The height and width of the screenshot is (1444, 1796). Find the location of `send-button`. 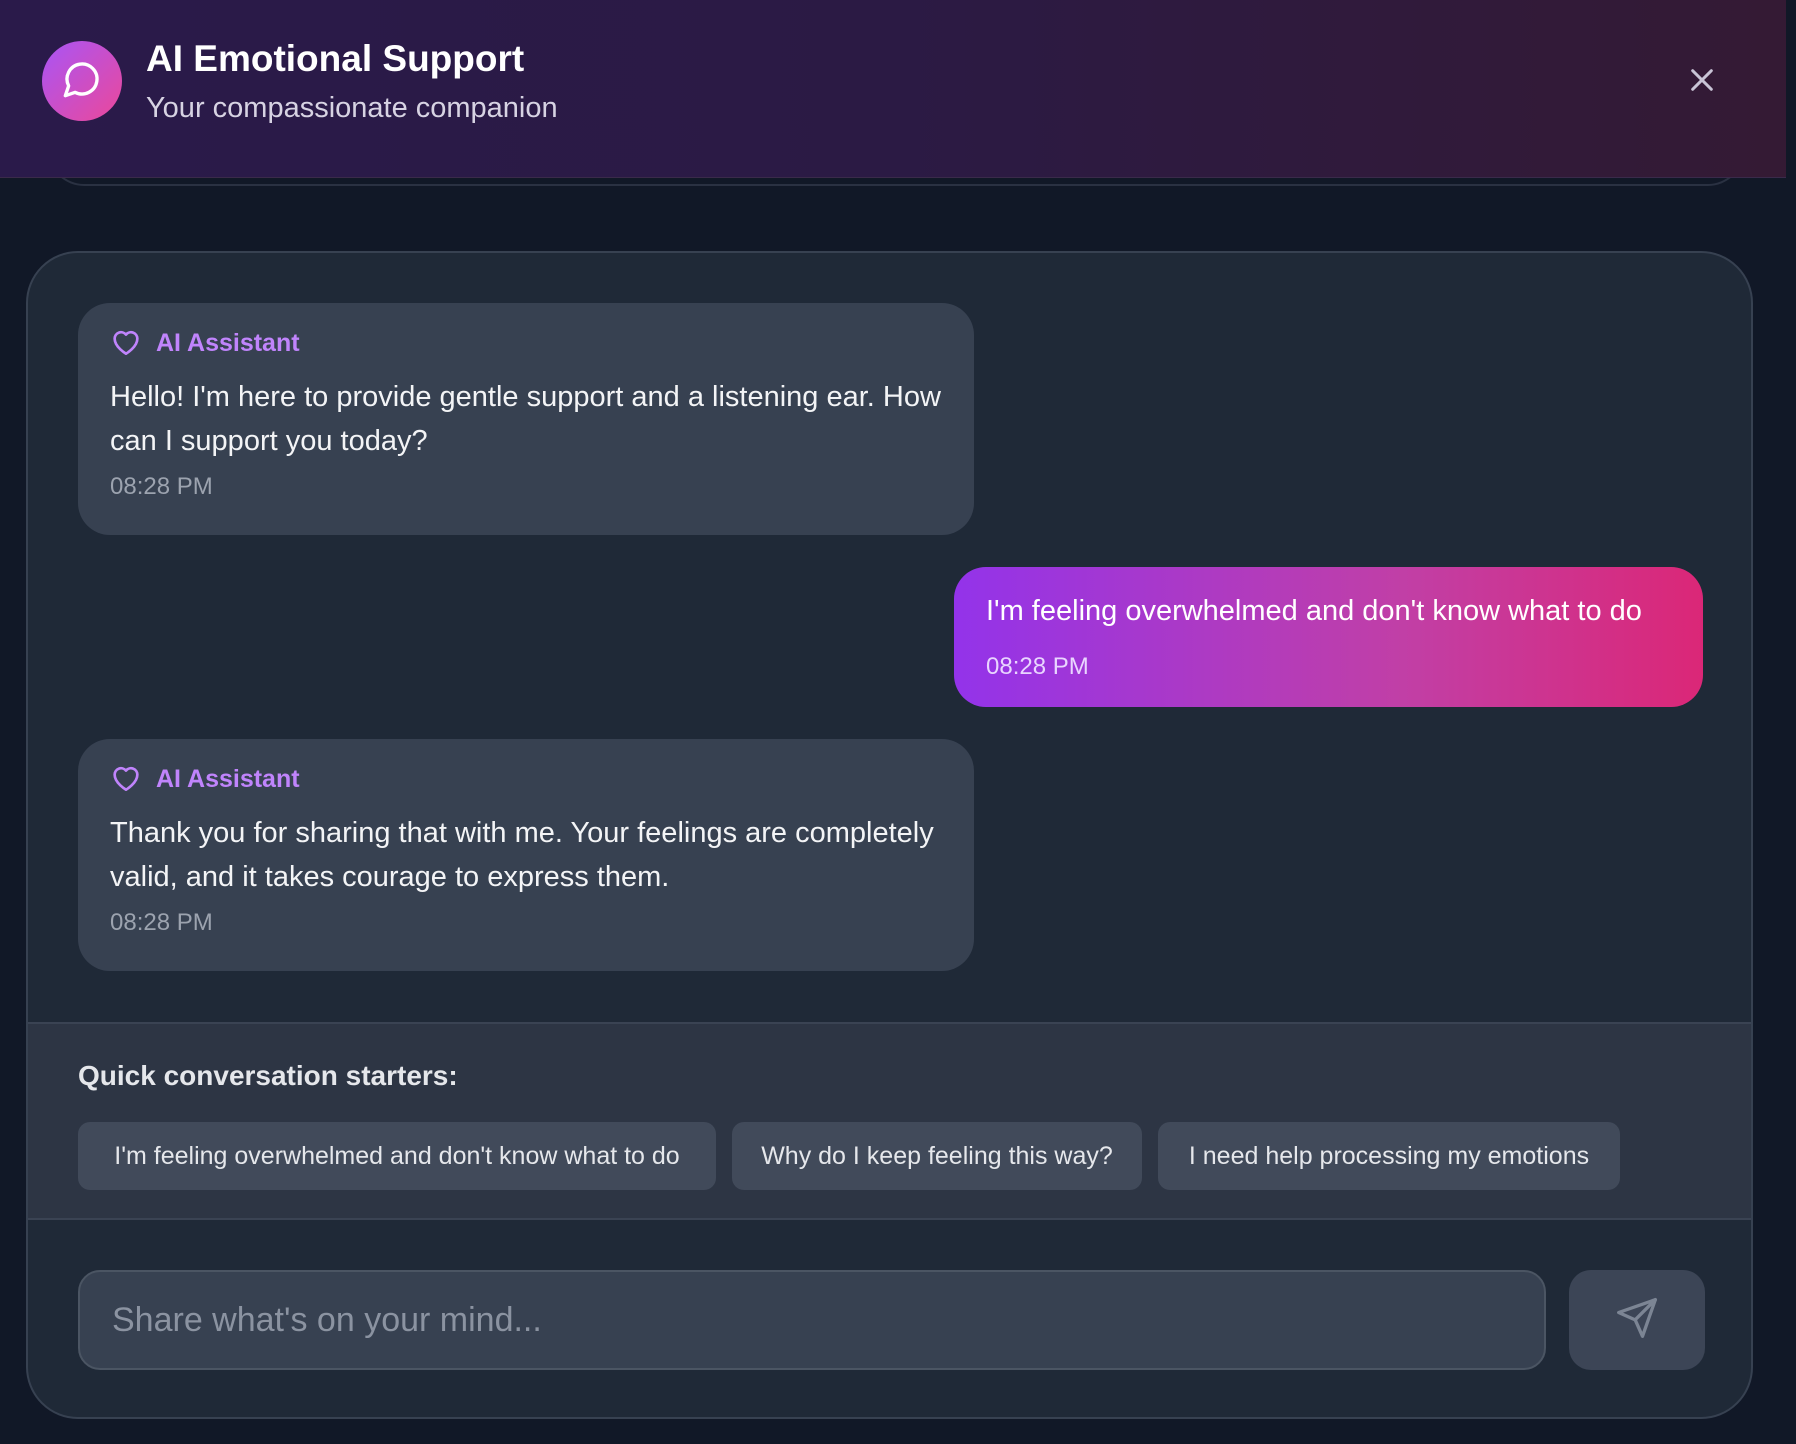

send-button is located at coordinates (1637, 1320).